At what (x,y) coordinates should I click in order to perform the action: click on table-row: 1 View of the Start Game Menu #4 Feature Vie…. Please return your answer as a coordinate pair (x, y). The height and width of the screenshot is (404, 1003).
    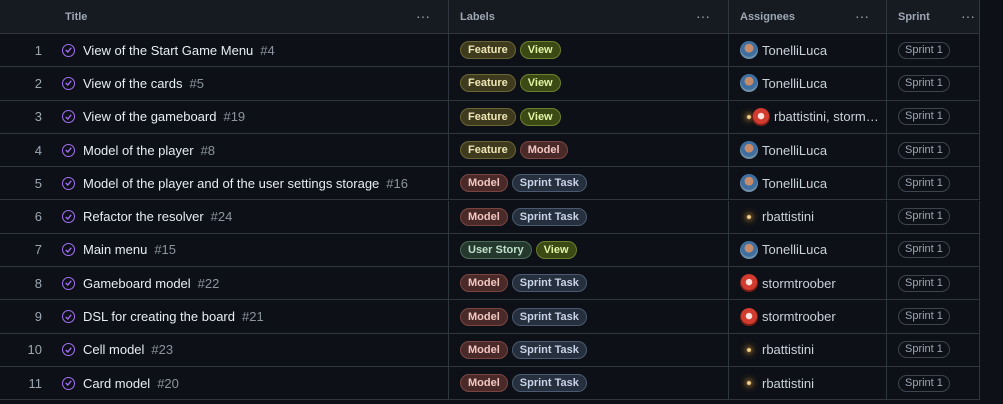
    Looking at the image, I should click on (490, 51).